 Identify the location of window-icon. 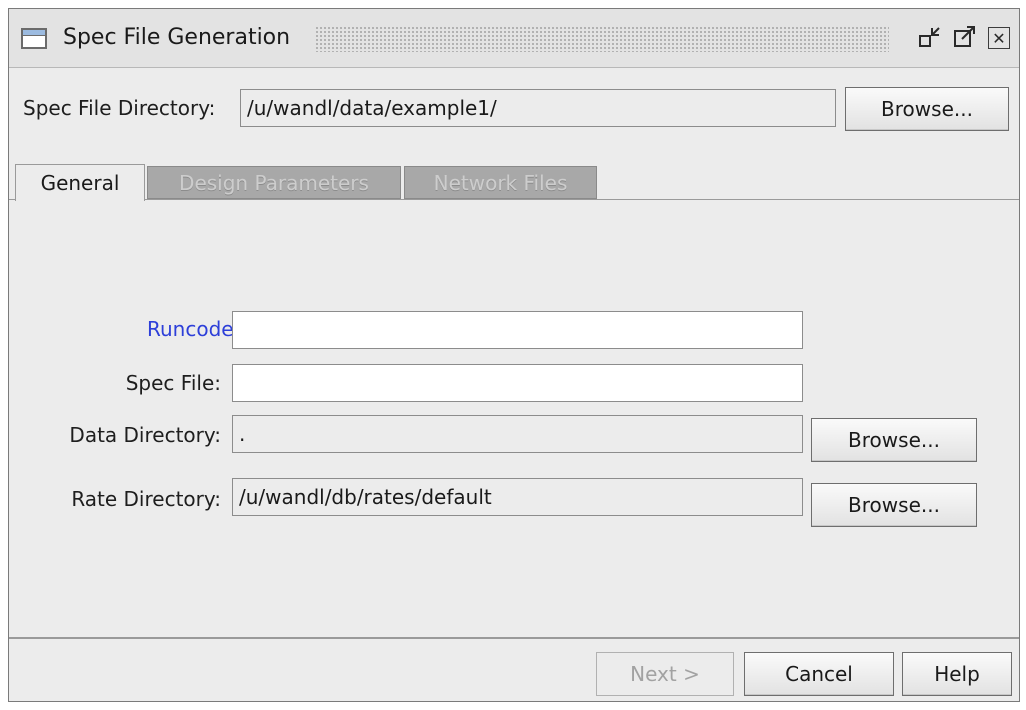
(34, 38).